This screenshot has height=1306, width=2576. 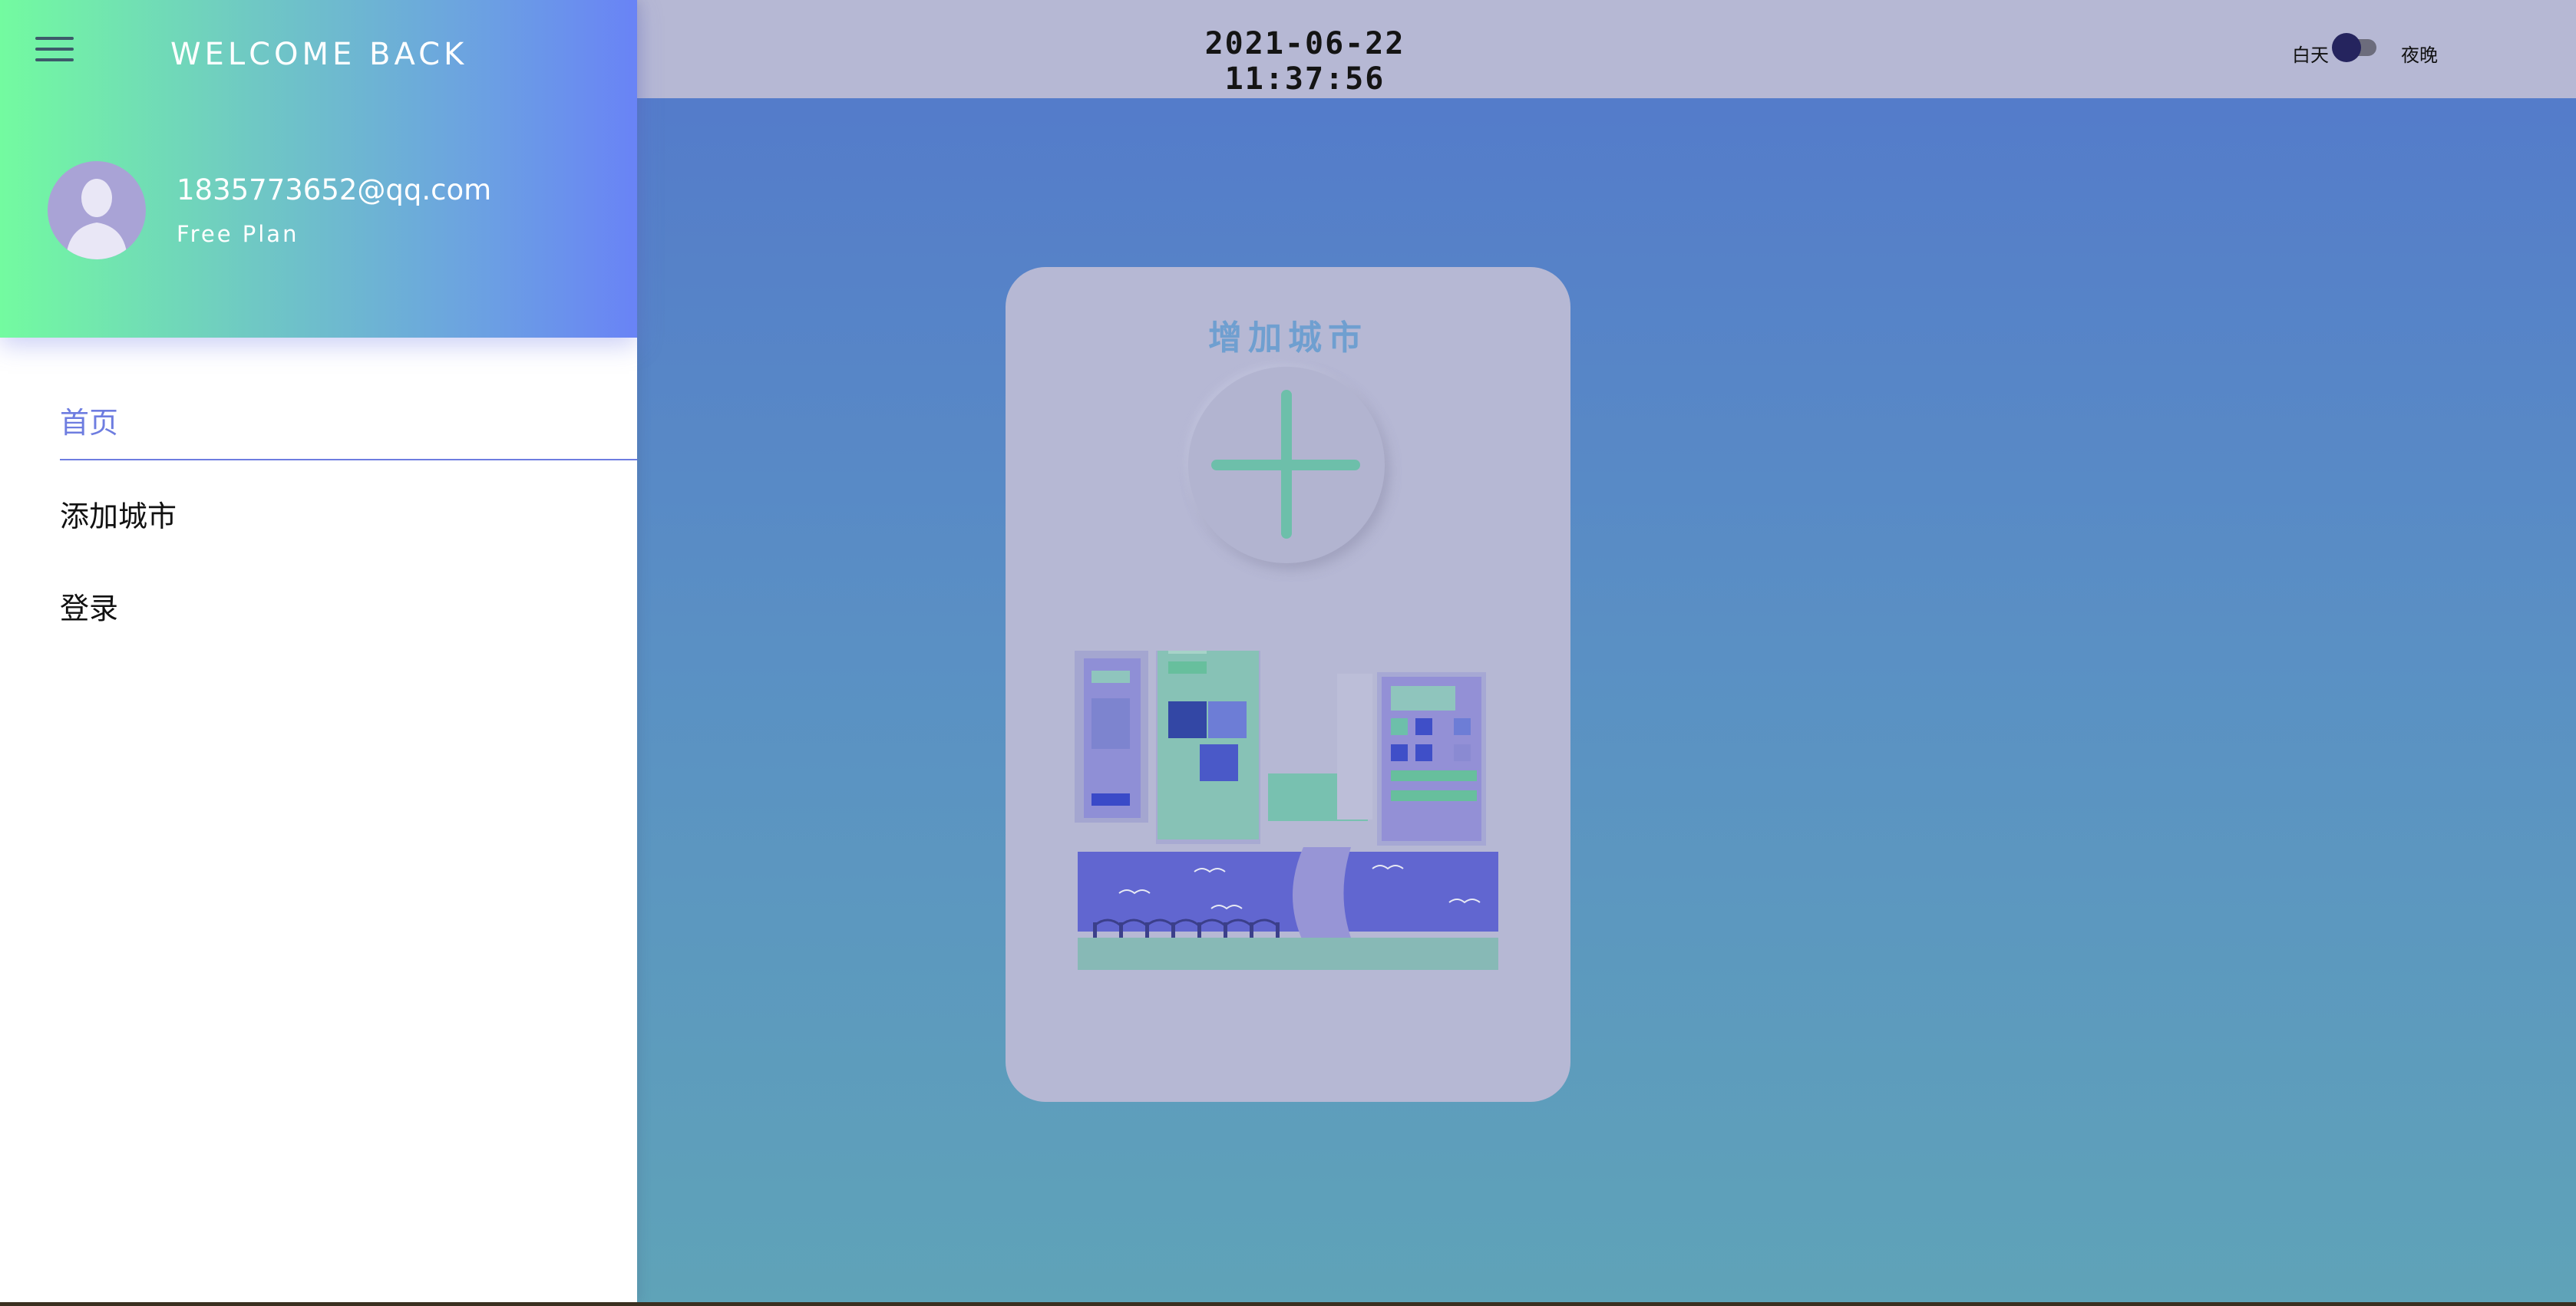 What do you see at coordinates (1304, 61) in the screenshot?
I see `datetime-display: 2021-06-22 11:37:56` at bounding box center [1304, 61].